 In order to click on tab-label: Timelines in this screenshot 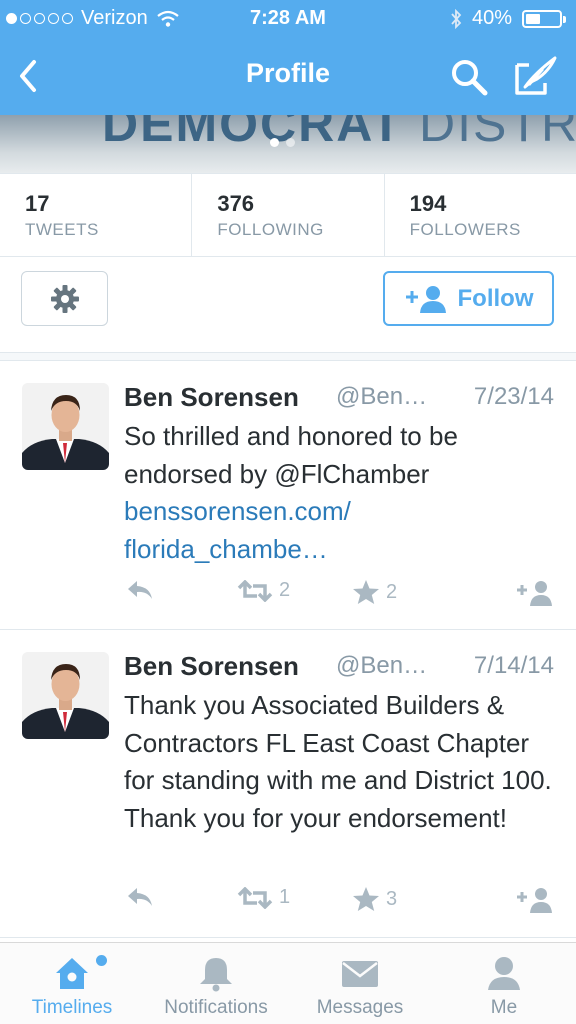, I will do `click(72, 1007)`.